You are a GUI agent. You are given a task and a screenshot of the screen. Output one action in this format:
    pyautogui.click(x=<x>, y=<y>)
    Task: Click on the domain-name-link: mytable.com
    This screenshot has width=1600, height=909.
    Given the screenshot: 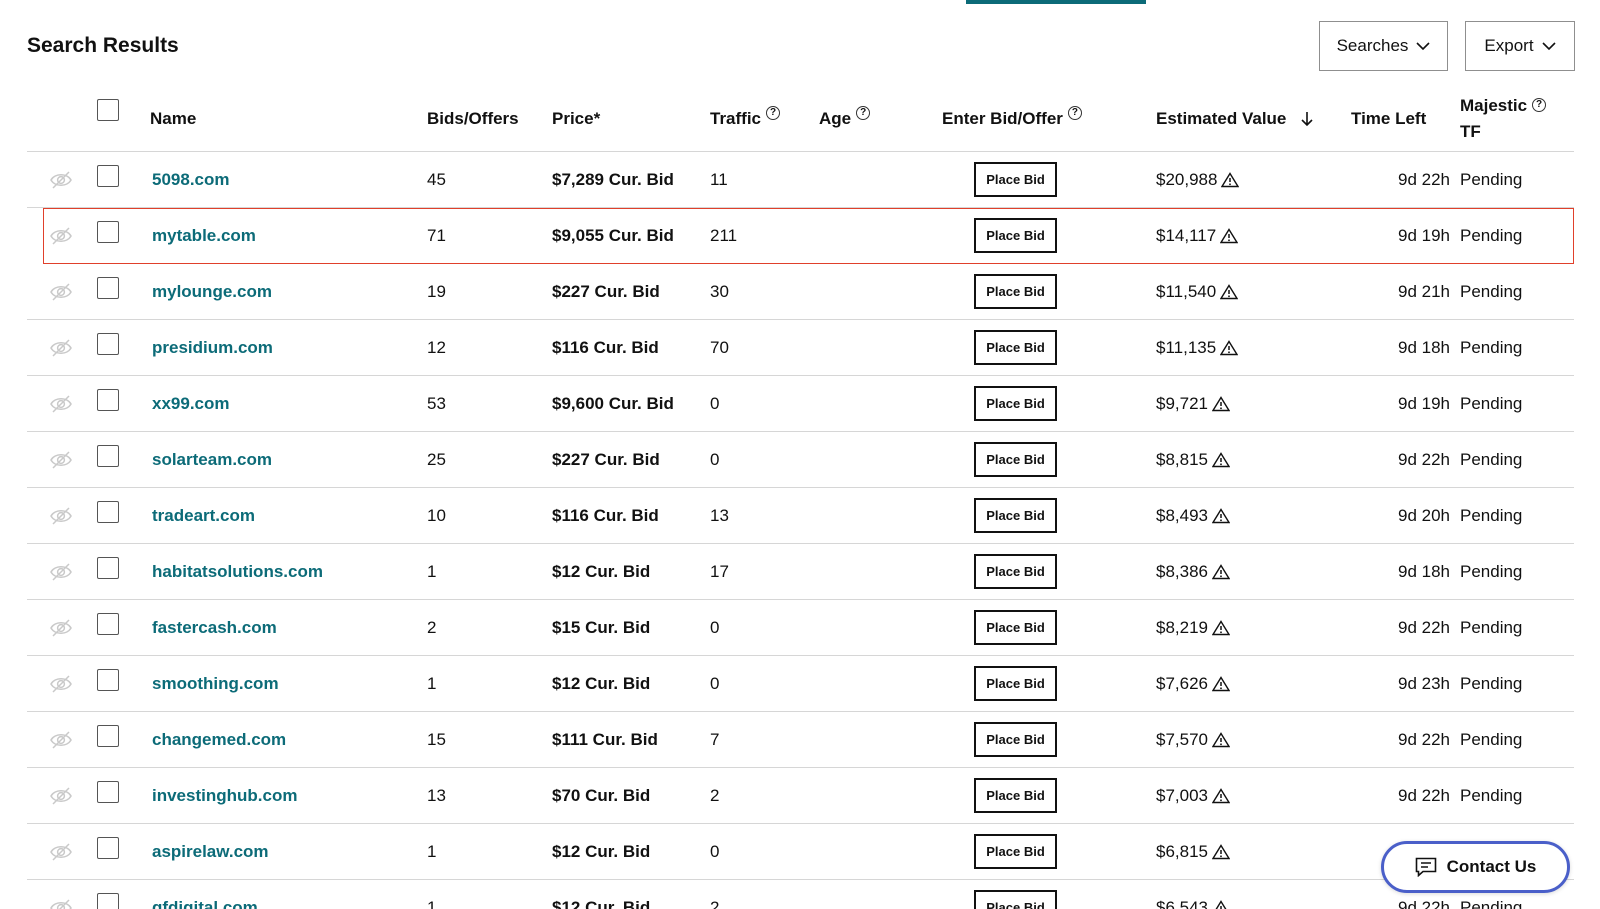 What is the action you would take?
    pyautogui.click(x=204, y=236)
    